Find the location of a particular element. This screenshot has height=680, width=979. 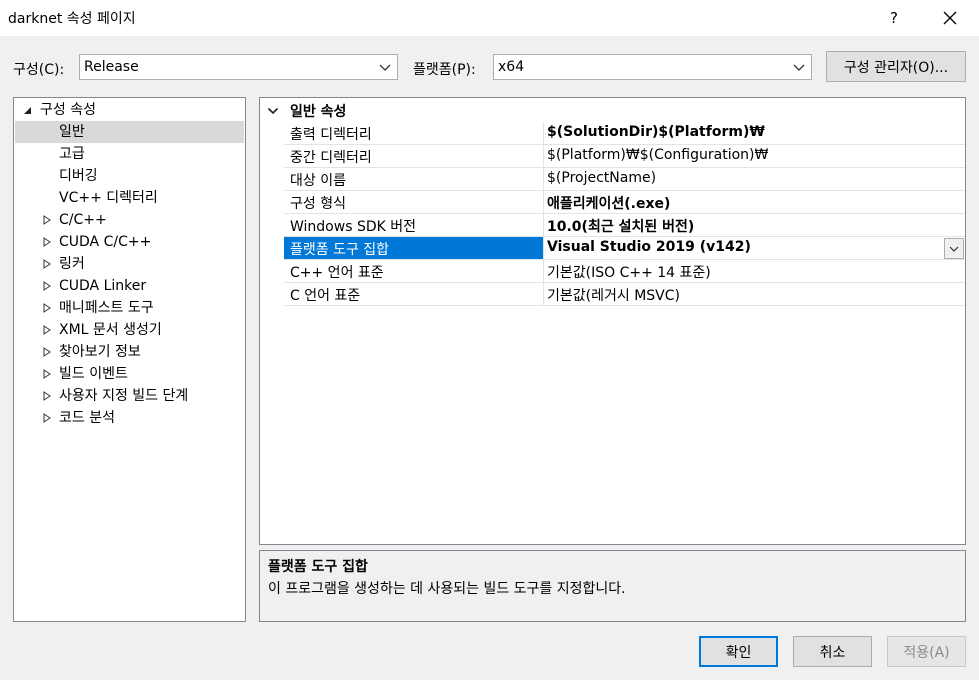

tree-item-label: 디버깅 is located at coordinates (78, 176).